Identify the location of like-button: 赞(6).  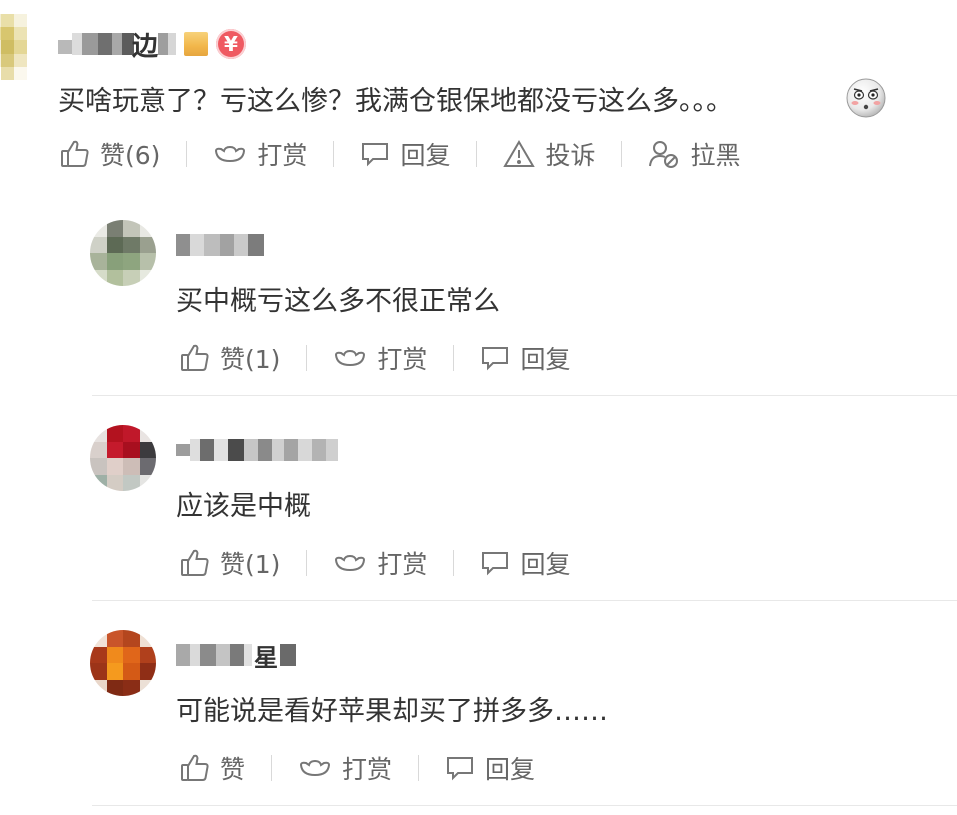
(110, 154).